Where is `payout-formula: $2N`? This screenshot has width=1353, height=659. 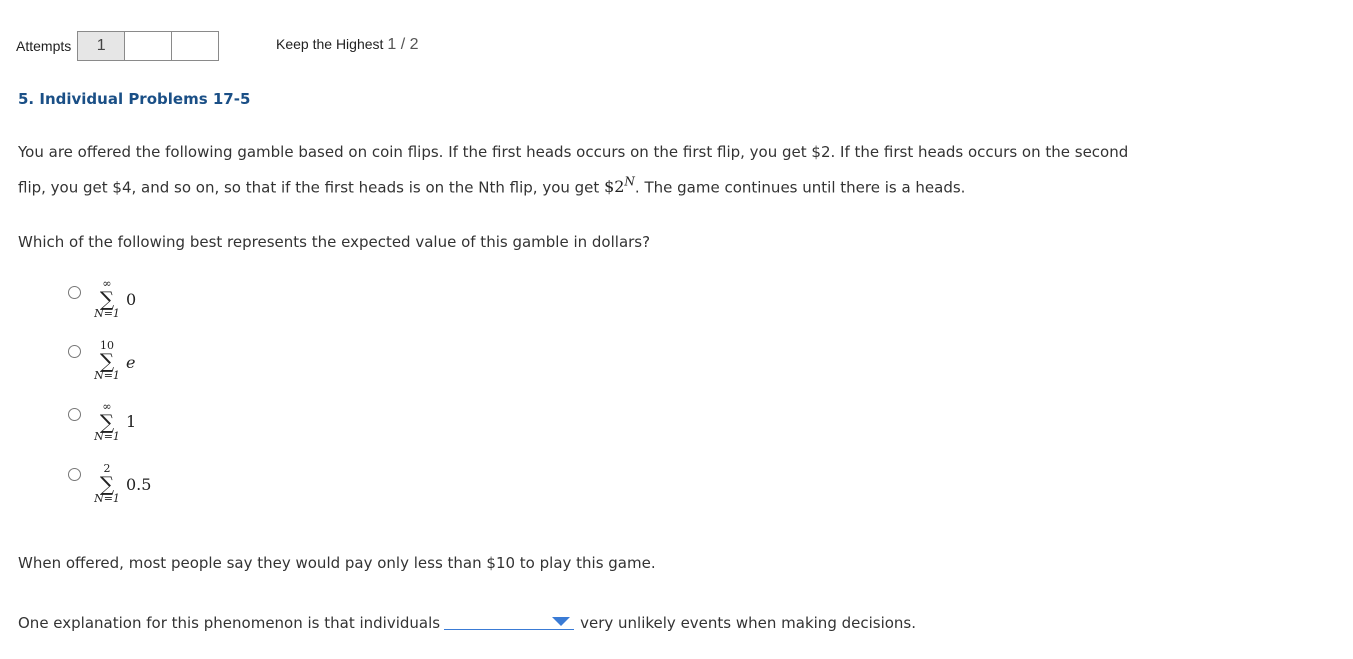 payout-formula: $2N is located at coordinates (619, 186).